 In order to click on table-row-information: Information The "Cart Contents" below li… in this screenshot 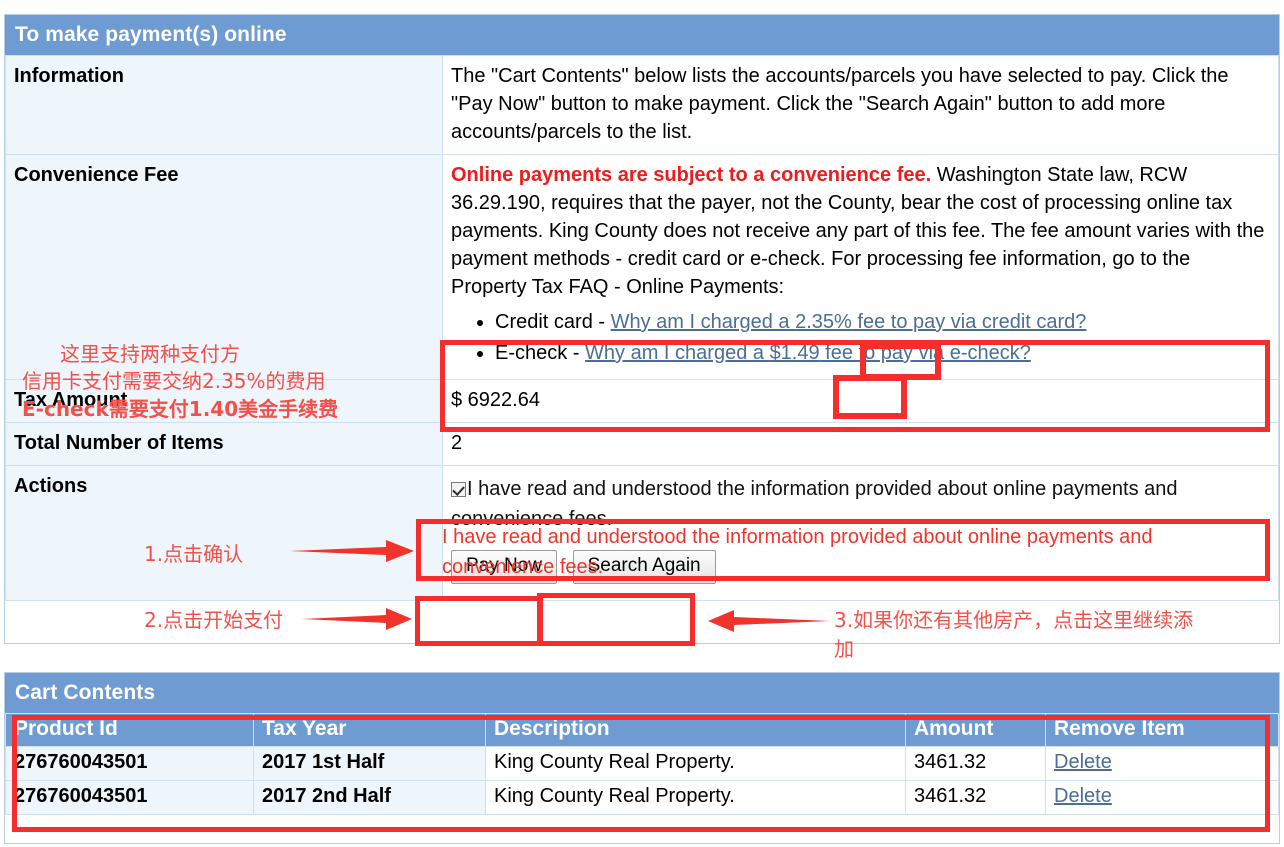, I will do `click(642, 105)`.